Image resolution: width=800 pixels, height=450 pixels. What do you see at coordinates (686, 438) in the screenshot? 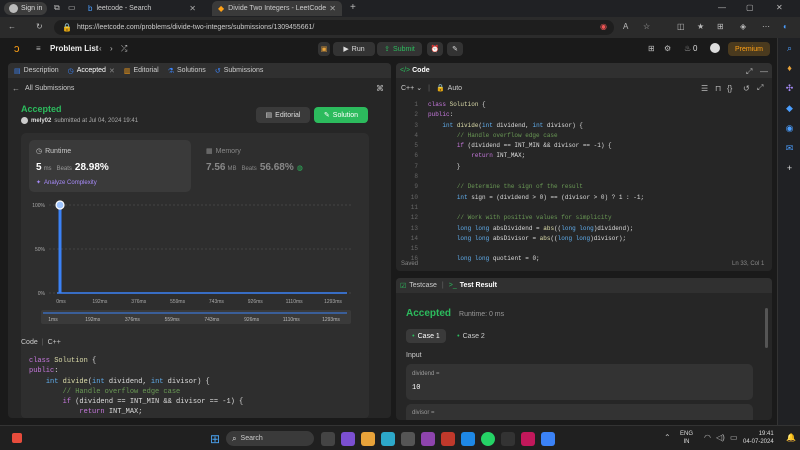
I see `language-indicator: ENG IN` at bounding box center [686, 438].